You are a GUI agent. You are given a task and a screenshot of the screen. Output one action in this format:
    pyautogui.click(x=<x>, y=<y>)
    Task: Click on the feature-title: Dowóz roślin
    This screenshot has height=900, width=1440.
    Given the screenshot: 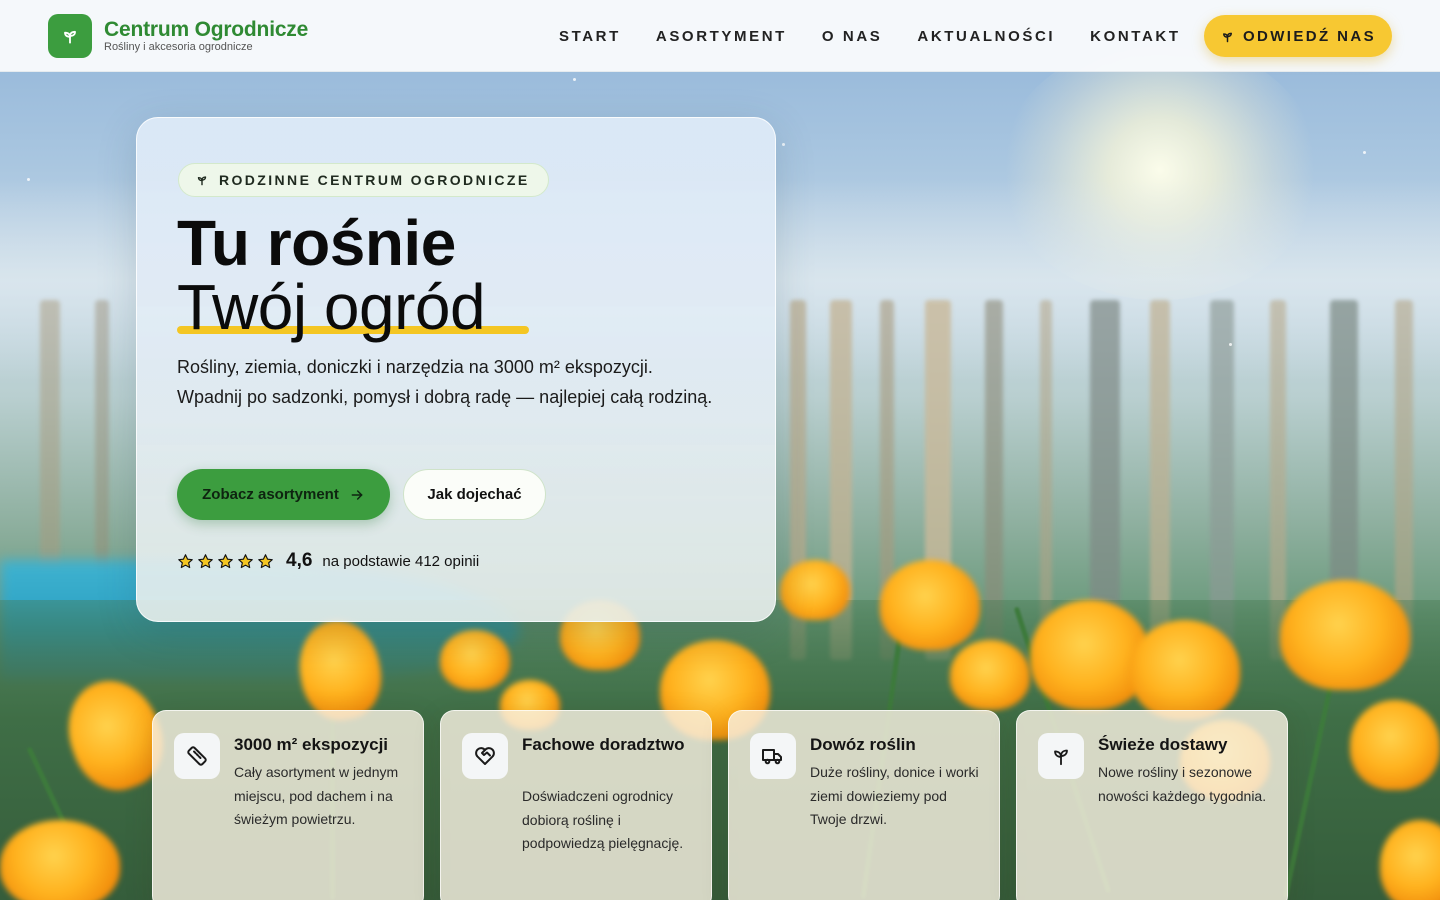 What is the action you would take?
    pyautogui.click(x=863, y=744)
    